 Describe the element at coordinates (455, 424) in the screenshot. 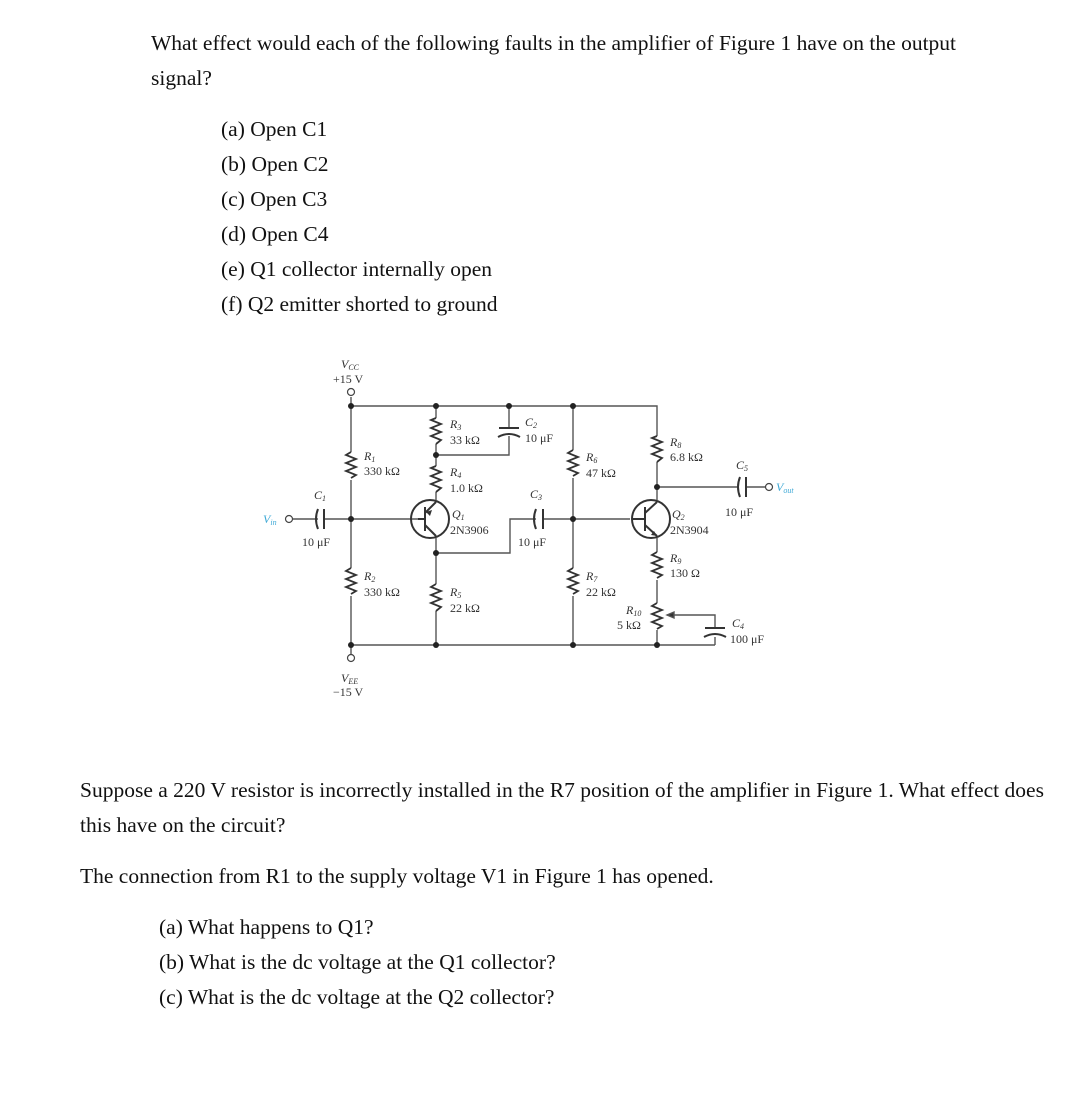

I see `r3-label: R3` at that location.